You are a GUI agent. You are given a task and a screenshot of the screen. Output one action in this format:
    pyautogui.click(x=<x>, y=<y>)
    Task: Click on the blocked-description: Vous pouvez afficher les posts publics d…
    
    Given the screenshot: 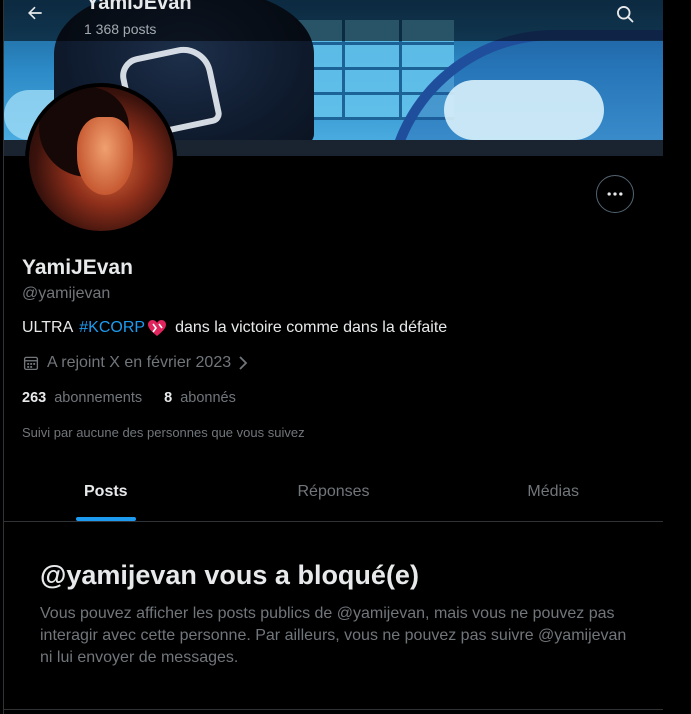 What is the action you would take?
    pyautogui.click(x=333, y=635)
    